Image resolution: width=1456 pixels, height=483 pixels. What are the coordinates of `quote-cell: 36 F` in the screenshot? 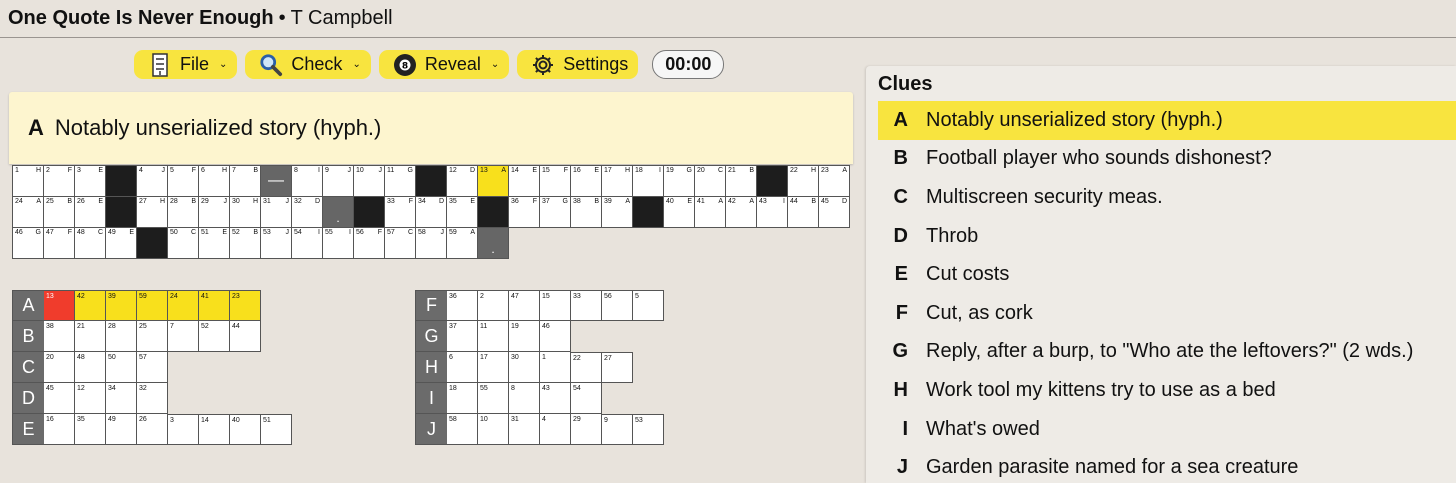 It's located at (524, 212).